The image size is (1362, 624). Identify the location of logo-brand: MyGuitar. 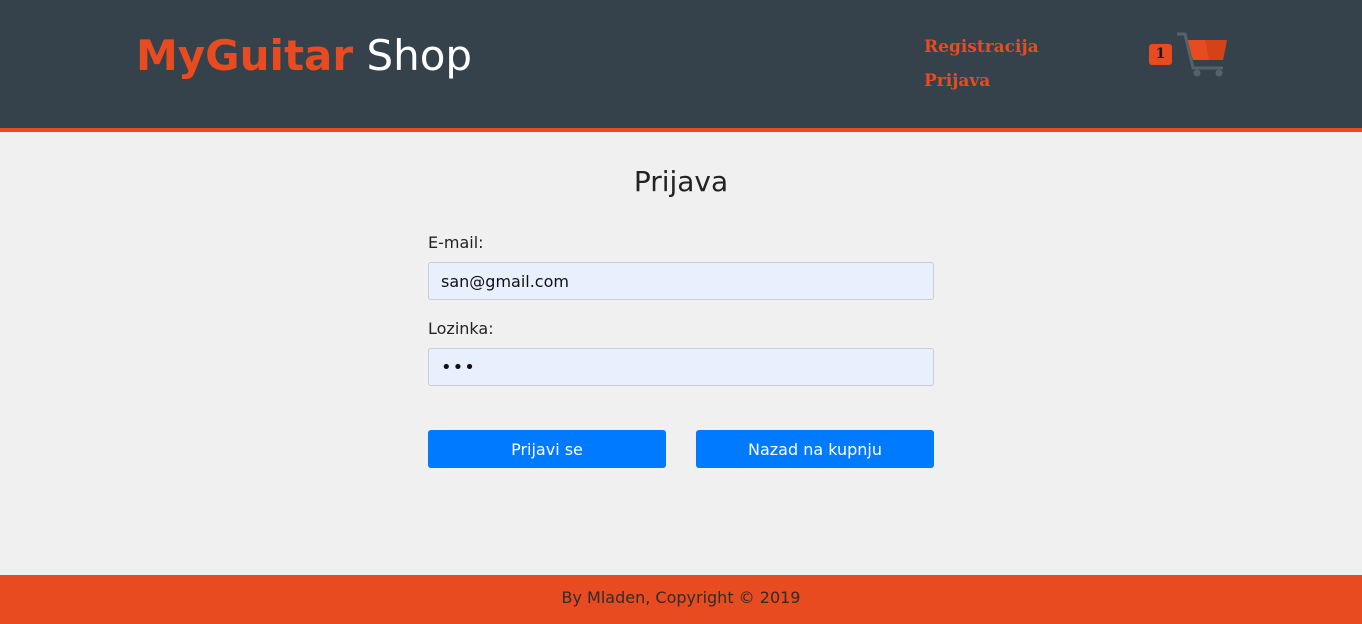
(245, 55).